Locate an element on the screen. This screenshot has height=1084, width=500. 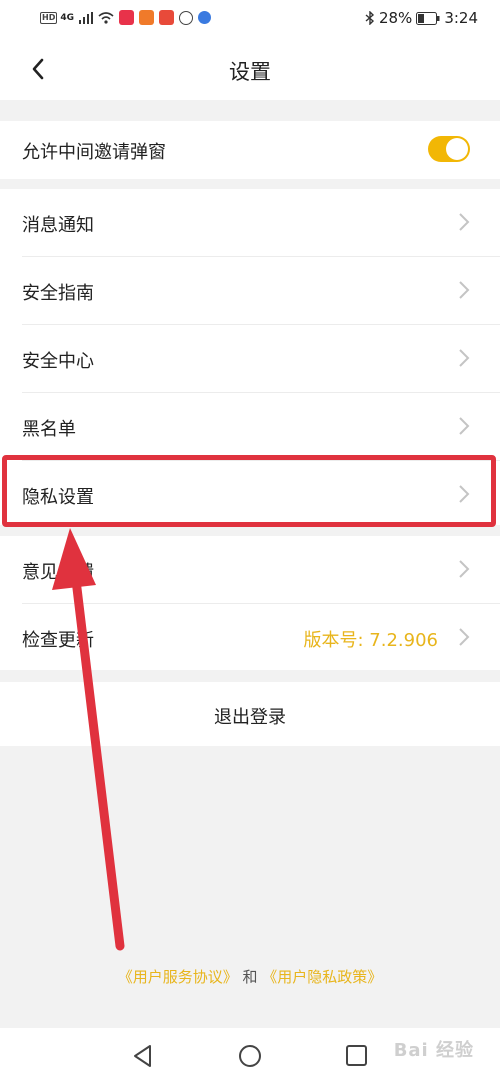
nav-recents-icon is located at coordinates (357, 1056).